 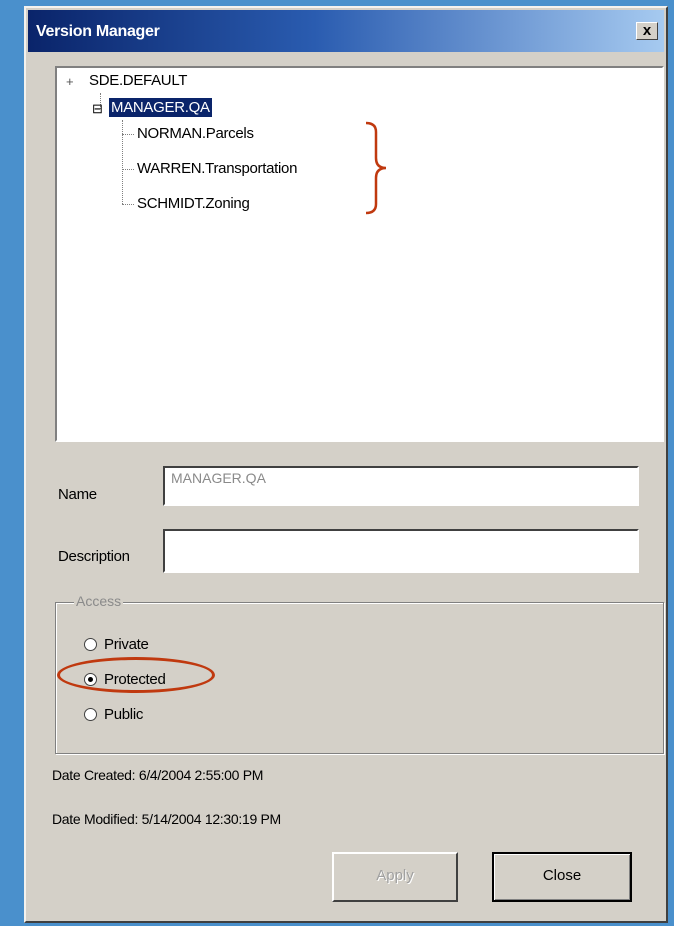 I want to click on radio-private: Private, so click(x=116, y=644).